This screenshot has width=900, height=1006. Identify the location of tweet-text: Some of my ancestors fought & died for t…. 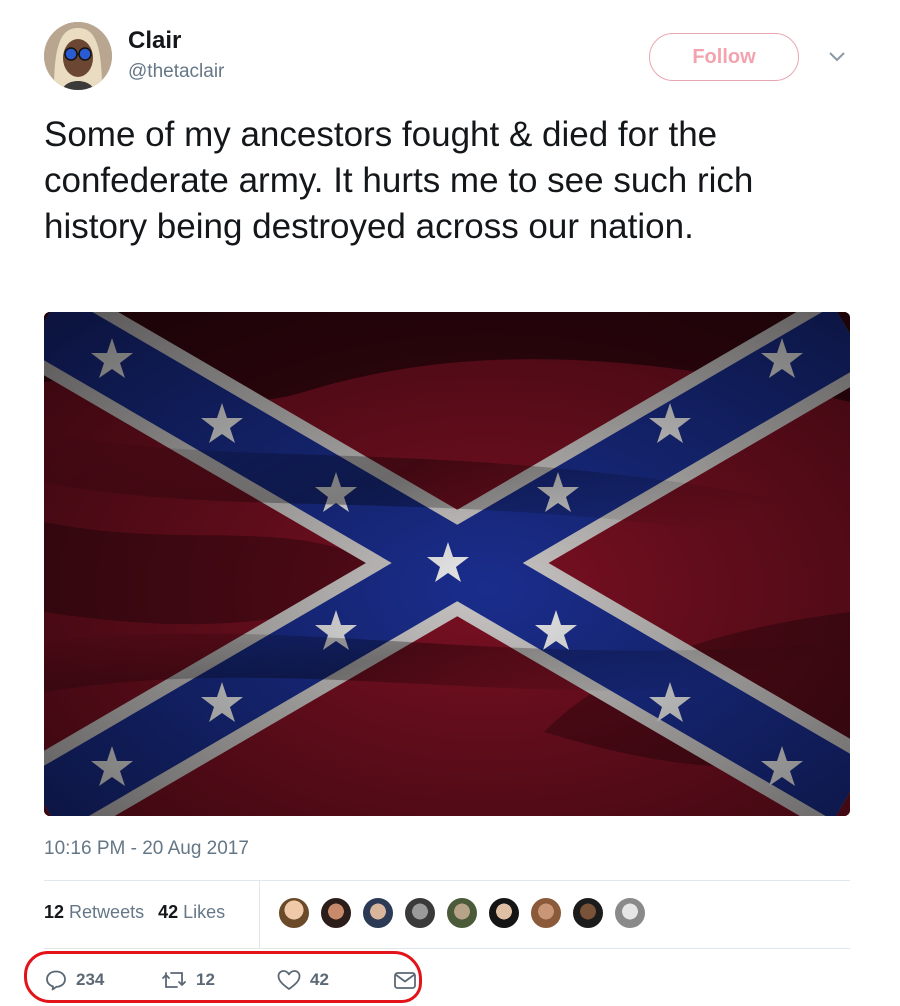
(399, 180).